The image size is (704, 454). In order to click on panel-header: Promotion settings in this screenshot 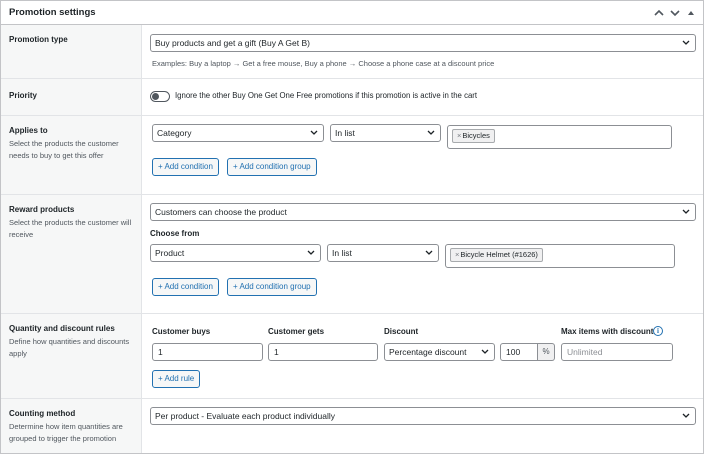, I will do `click(352, 13)`.